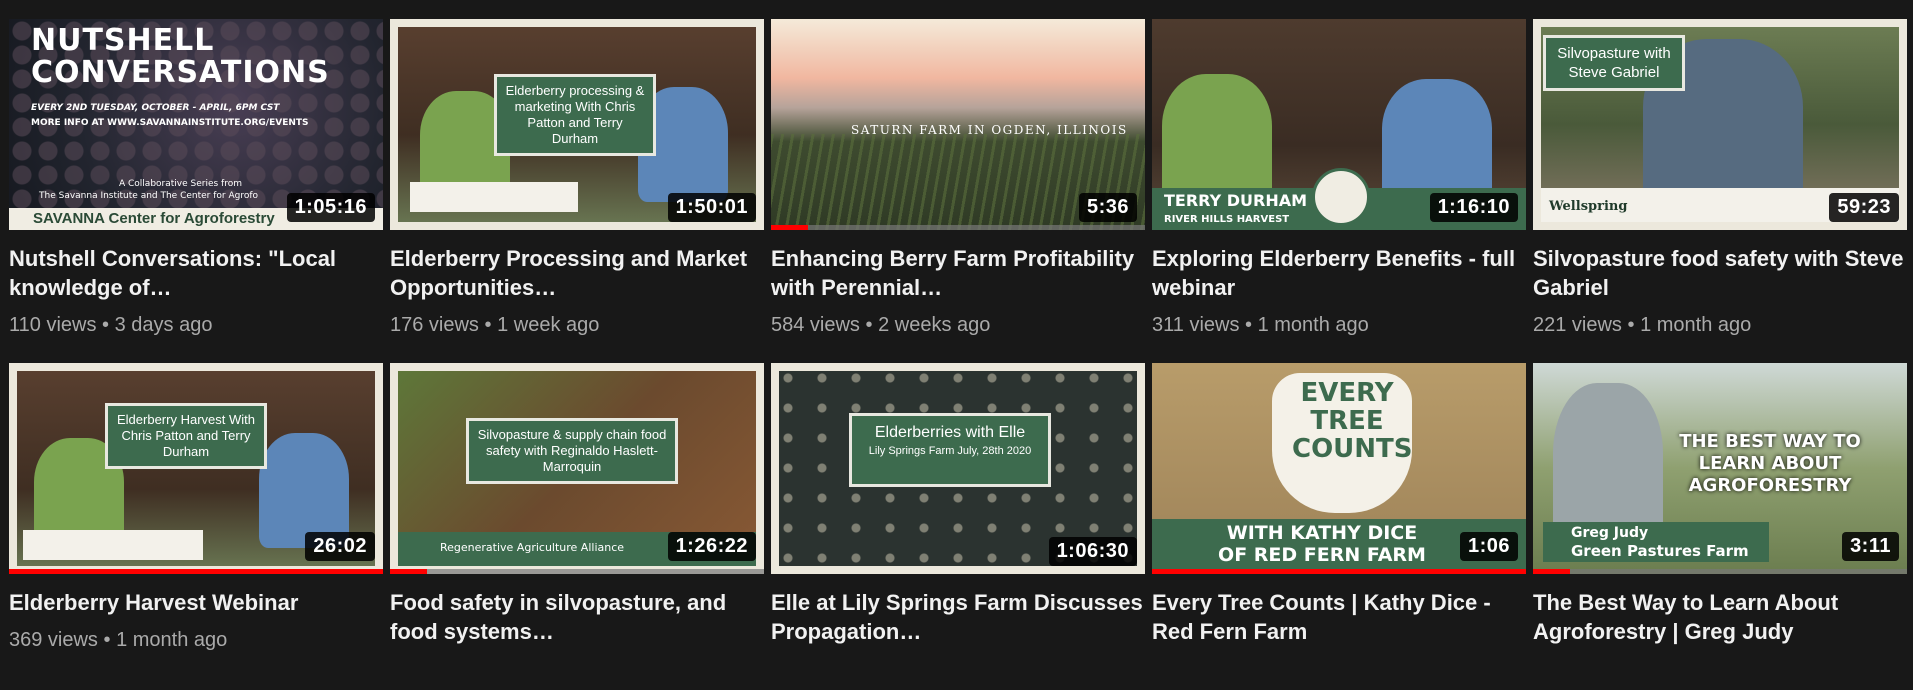 The height and width of the screenshot is (690, 1913). What do you see at coordinates (1864, 207) in the screenshot?
I see `video-duration: 59:23` at bounding box center [1864, 207].